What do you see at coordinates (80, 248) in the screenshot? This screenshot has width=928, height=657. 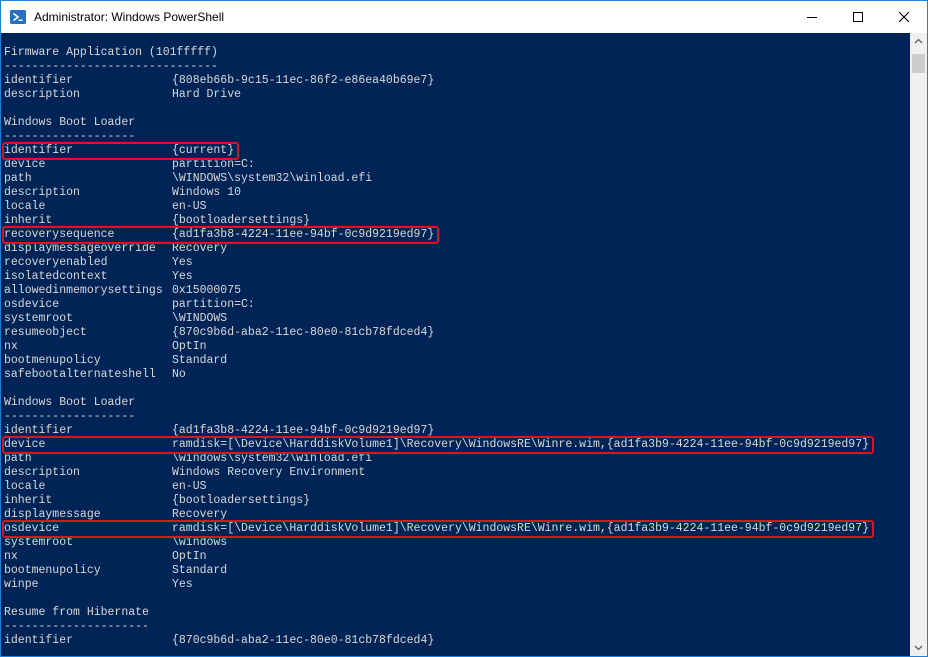 I see `entry-key: displaymessageoverride` at bounding box center [80, 248].